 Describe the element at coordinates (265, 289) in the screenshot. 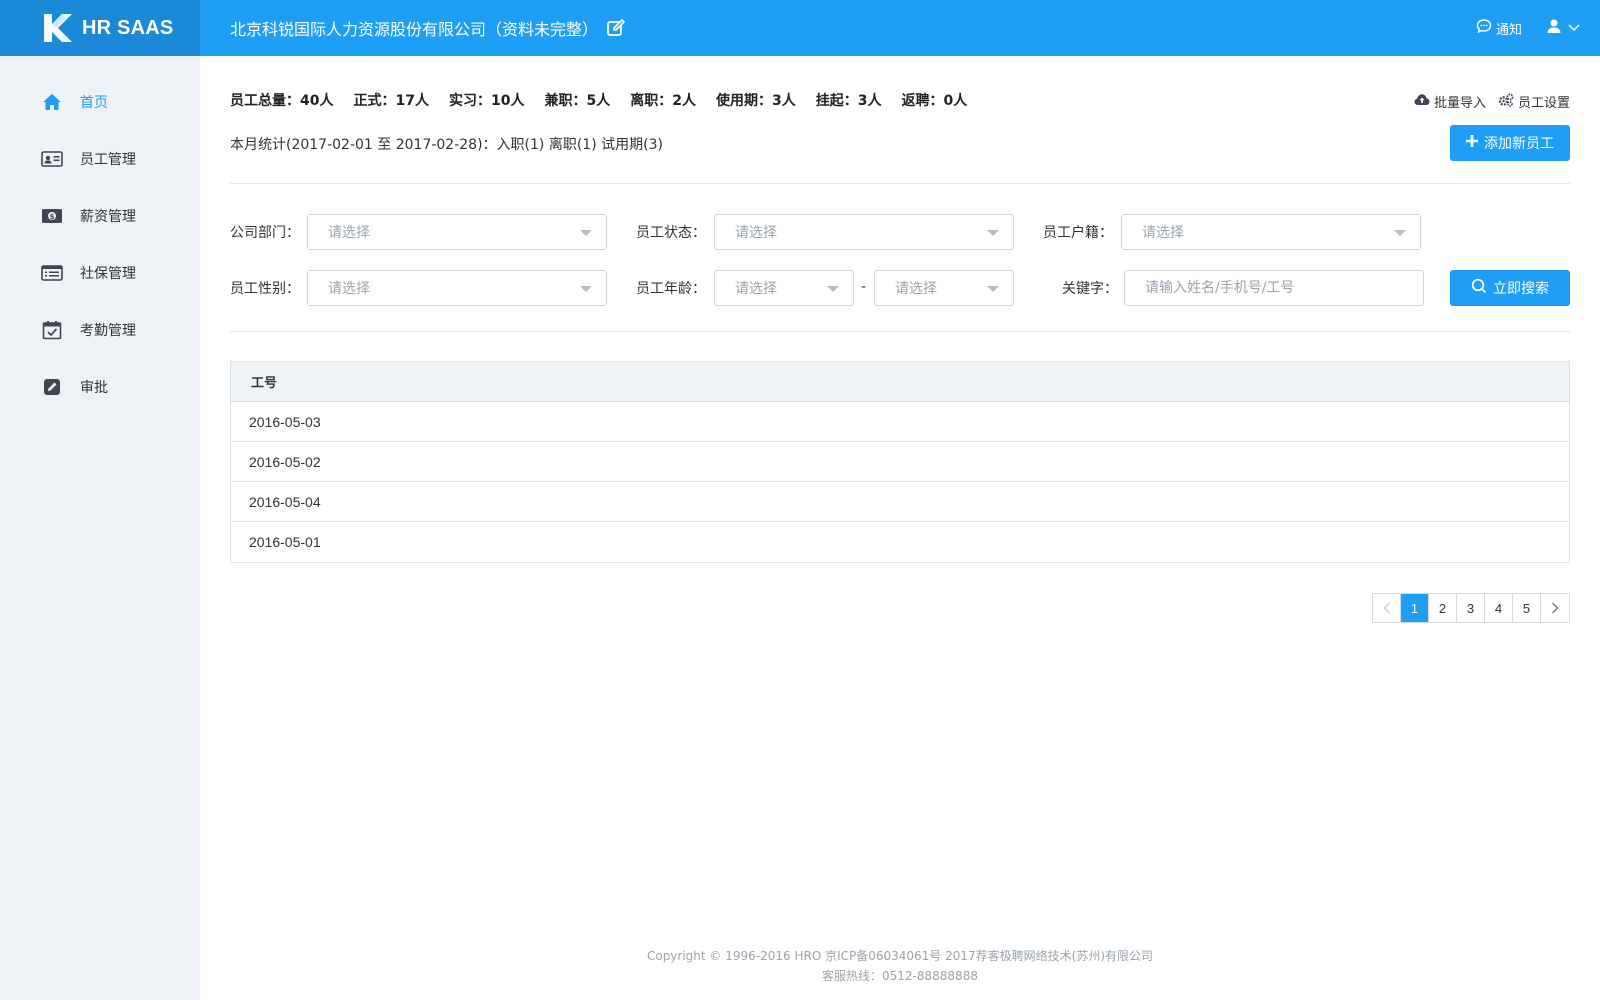

I see `gender-label: 员工性别：` at that location.